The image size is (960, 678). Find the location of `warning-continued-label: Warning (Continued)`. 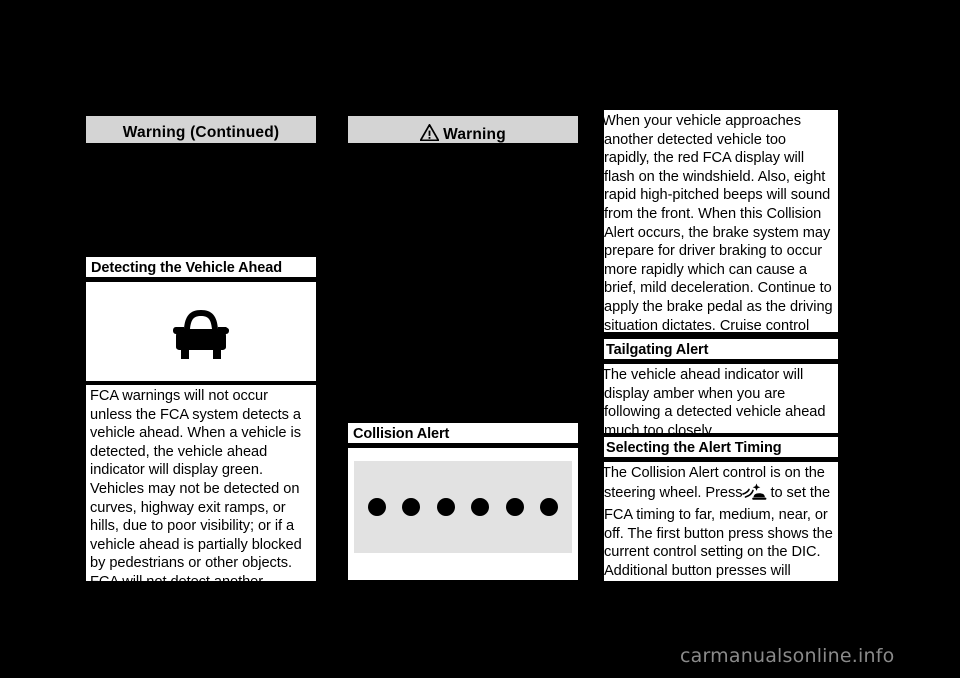

warning-continued-label: Warning (Continued) is located at coordinates (201, 132).